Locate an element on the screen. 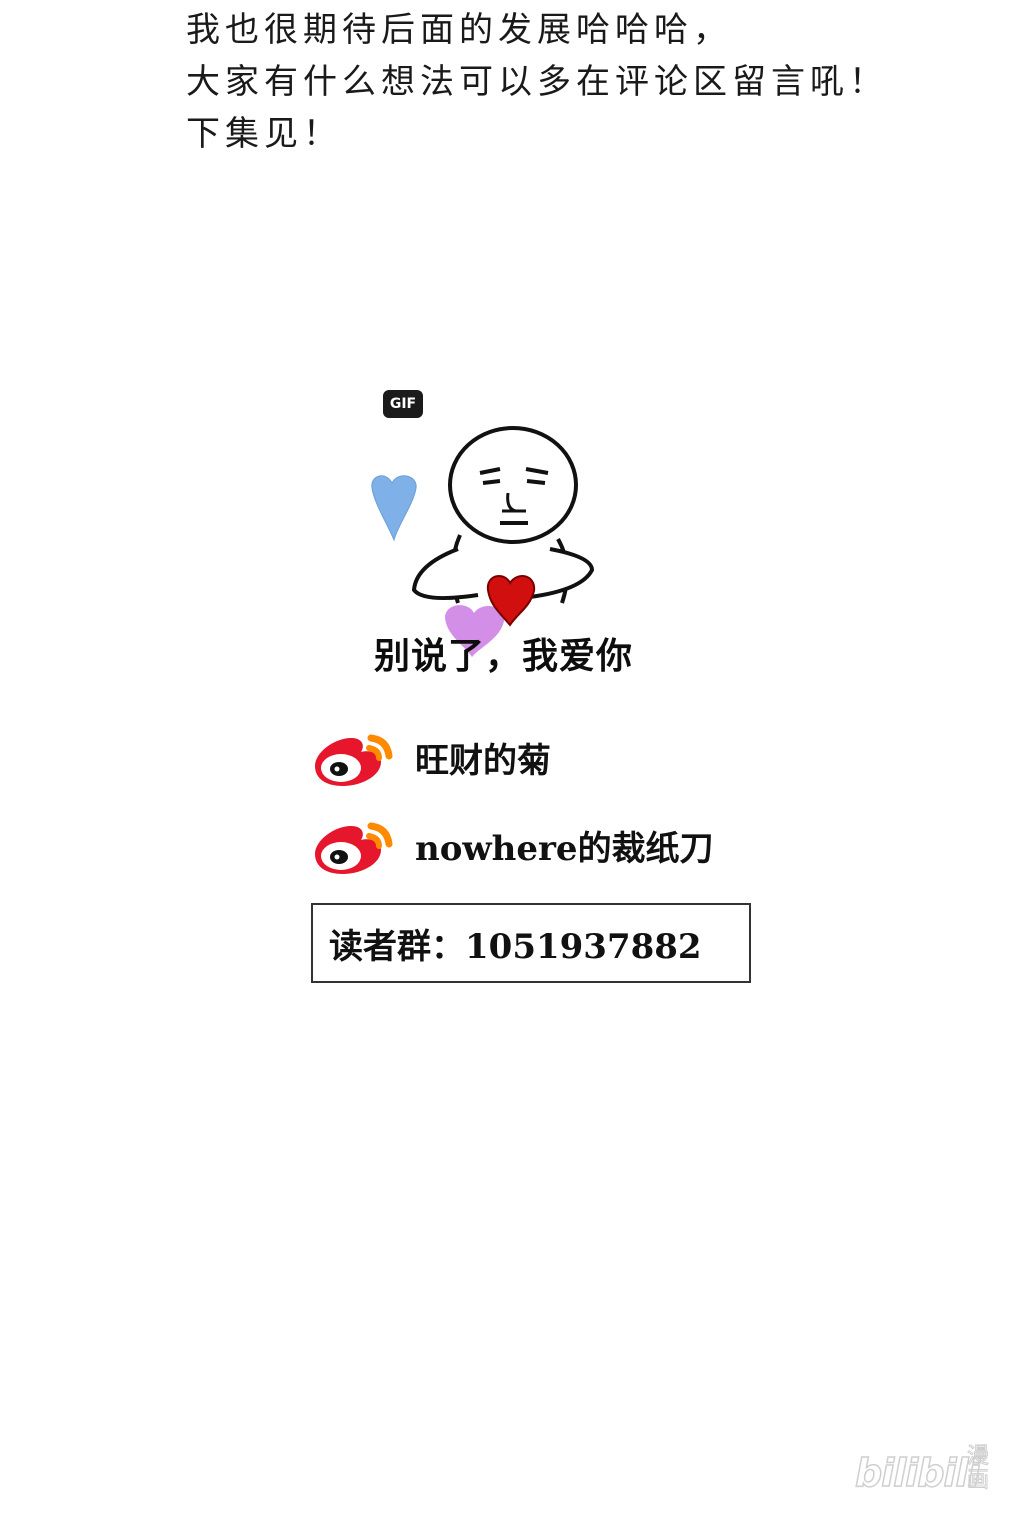  weibo-handle: nowhere的裁纸刀 is located at coordinates (564, 845).